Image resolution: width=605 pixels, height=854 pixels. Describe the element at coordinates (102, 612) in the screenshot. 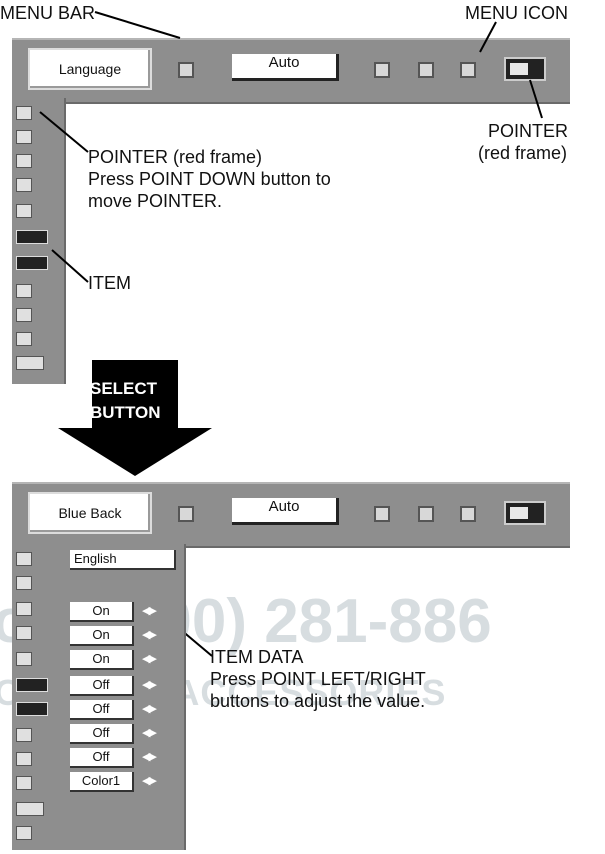

I see `item-data-value-1: On` at that location.